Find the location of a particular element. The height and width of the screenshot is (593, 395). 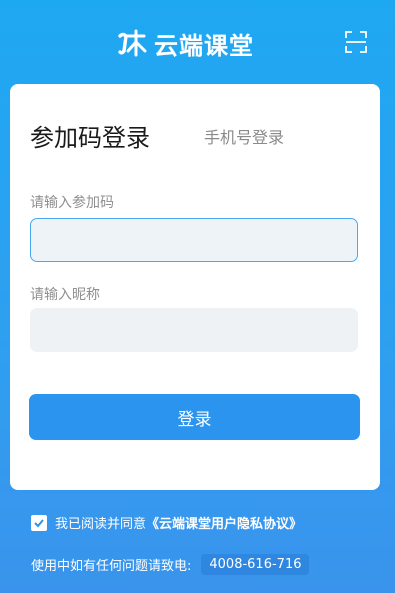

cloud-classroom-logo-icon is located at coordinates (132, 43).